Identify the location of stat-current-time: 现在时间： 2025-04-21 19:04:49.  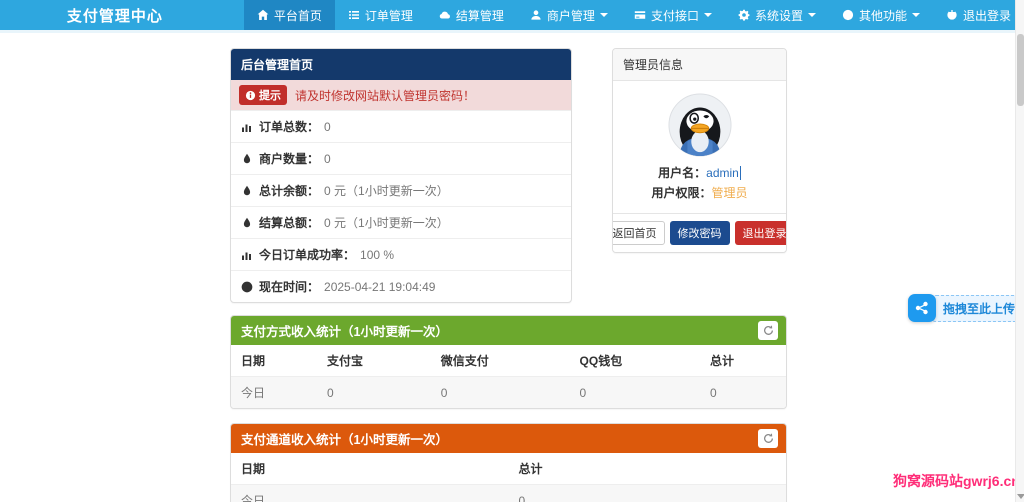
(401, 286).